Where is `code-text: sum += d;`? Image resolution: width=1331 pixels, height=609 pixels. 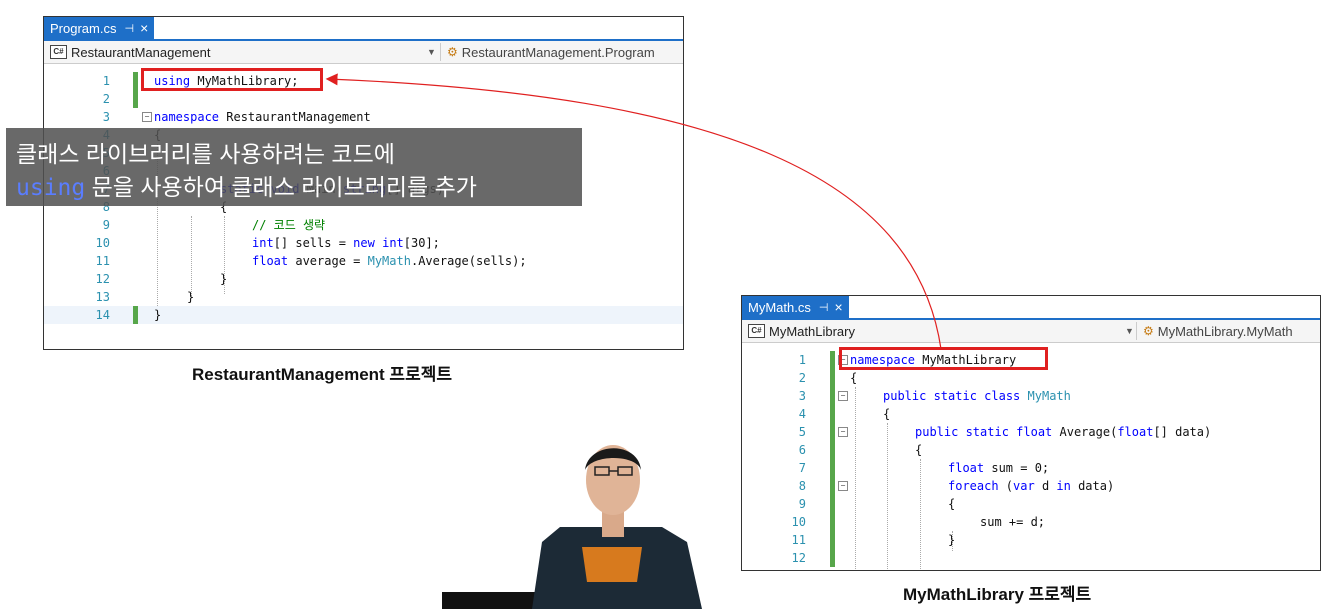 code-text: sum += d; is located at coordinates (1013, 522).